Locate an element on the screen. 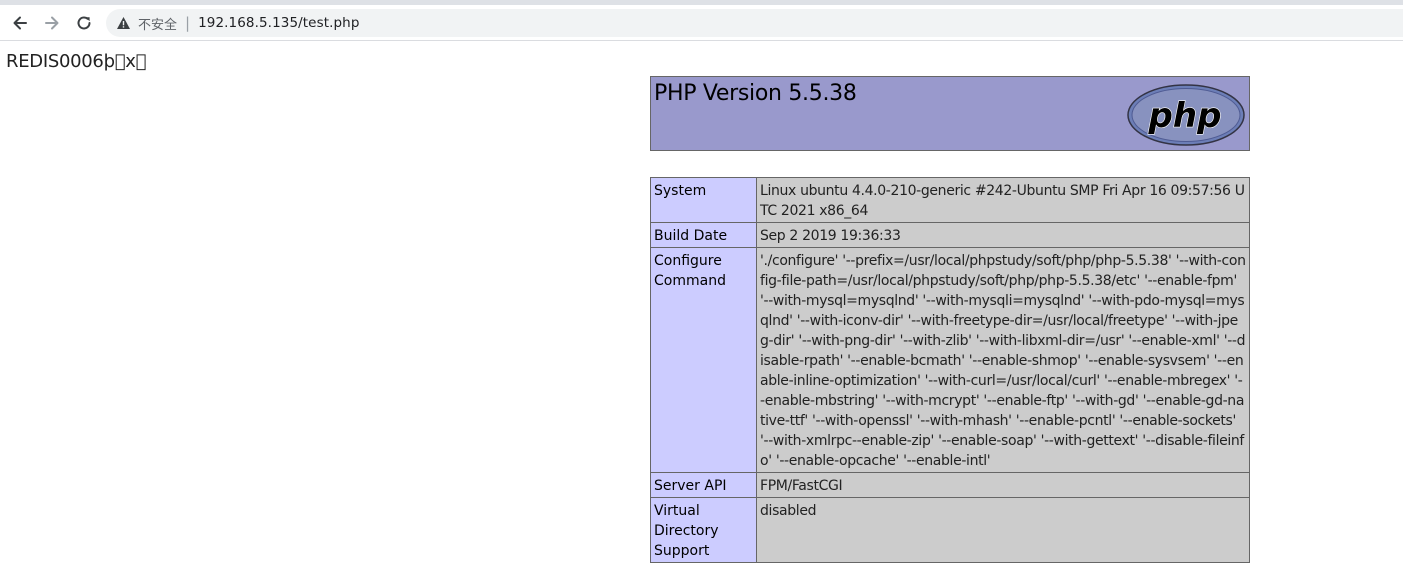 The height and width of the screenshot is (563, 1403). php-version-title: PHP Version 5.5.38 is located at coordinates (755, 93).